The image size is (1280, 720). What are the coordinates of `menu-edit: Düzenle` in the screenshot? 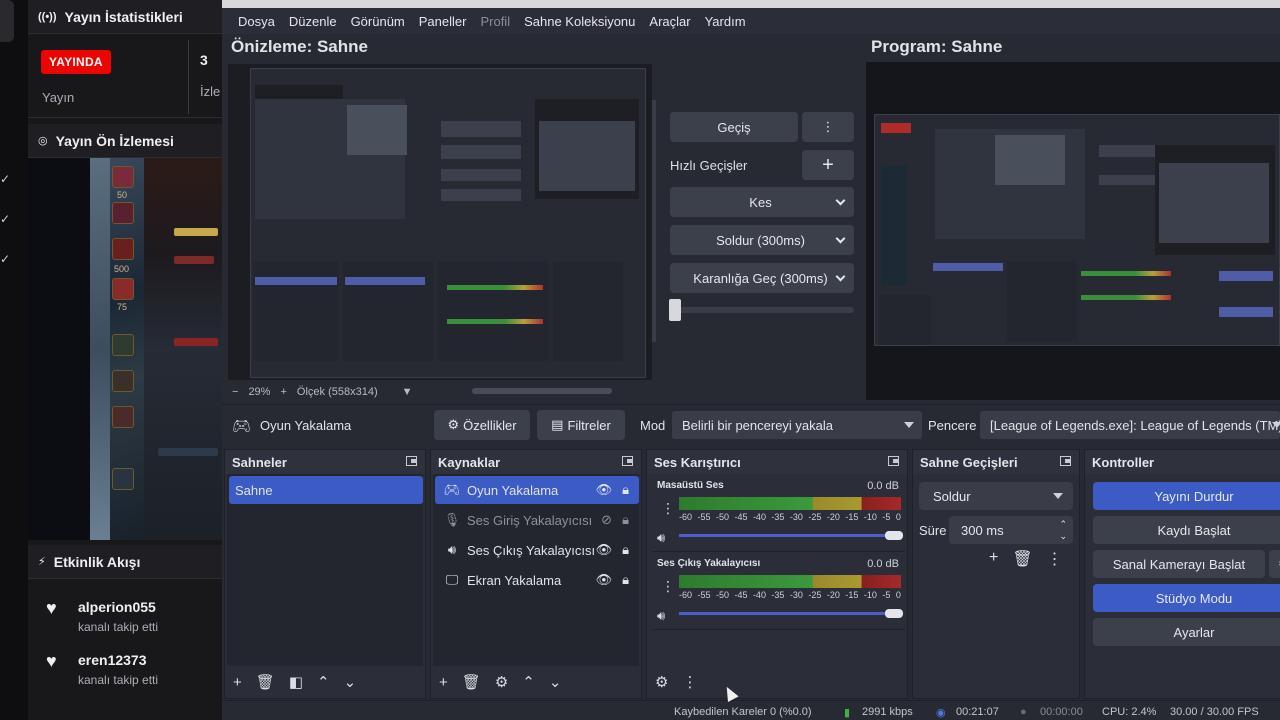 It's located at (313, 21).